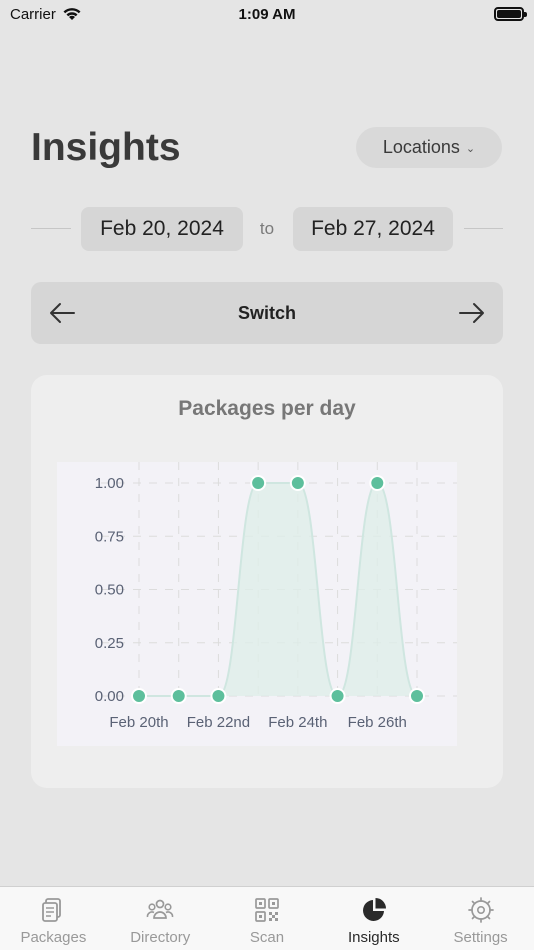 The height and width of the screenshot is (950, 534). What do you see at coordinates (421, 147) in the screenshot?
I see `locations-label: Locations` at bounding box center [421, 147].